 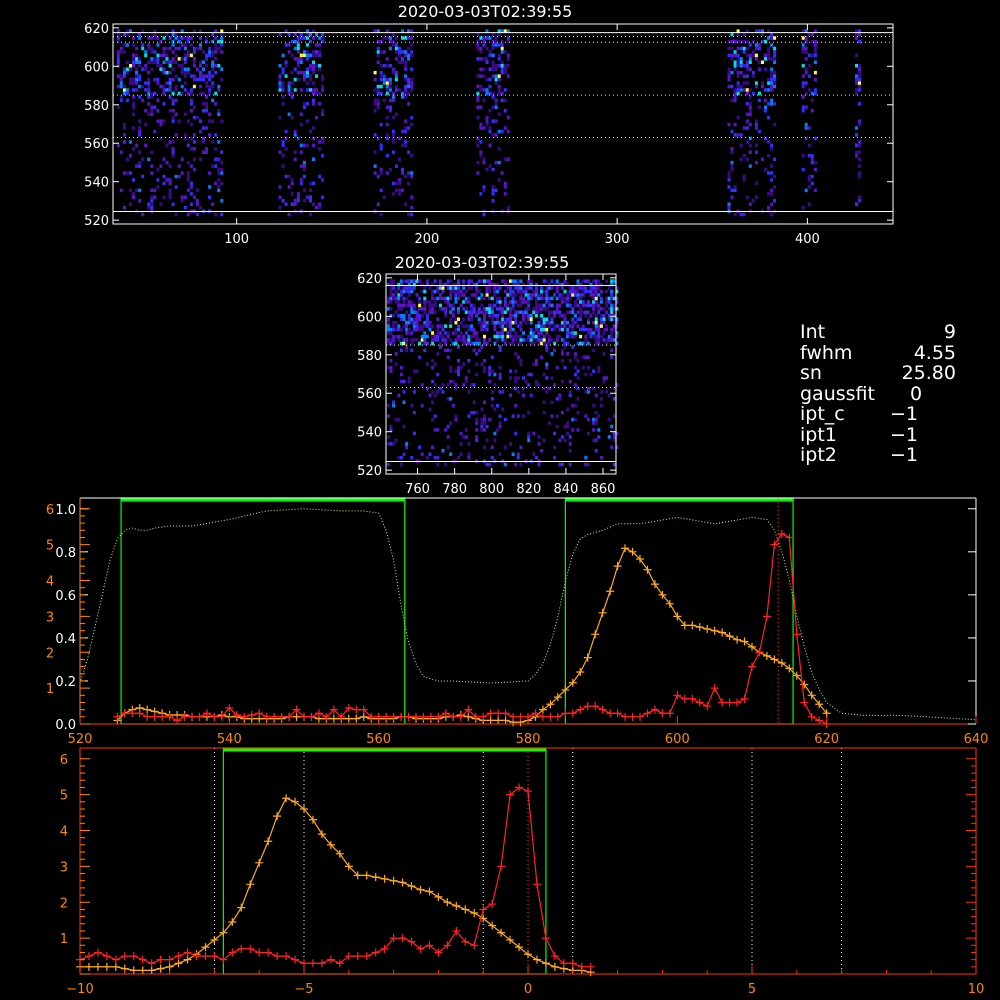 I want to click on counts-tick-label: 6, so click(x=64, y=760).